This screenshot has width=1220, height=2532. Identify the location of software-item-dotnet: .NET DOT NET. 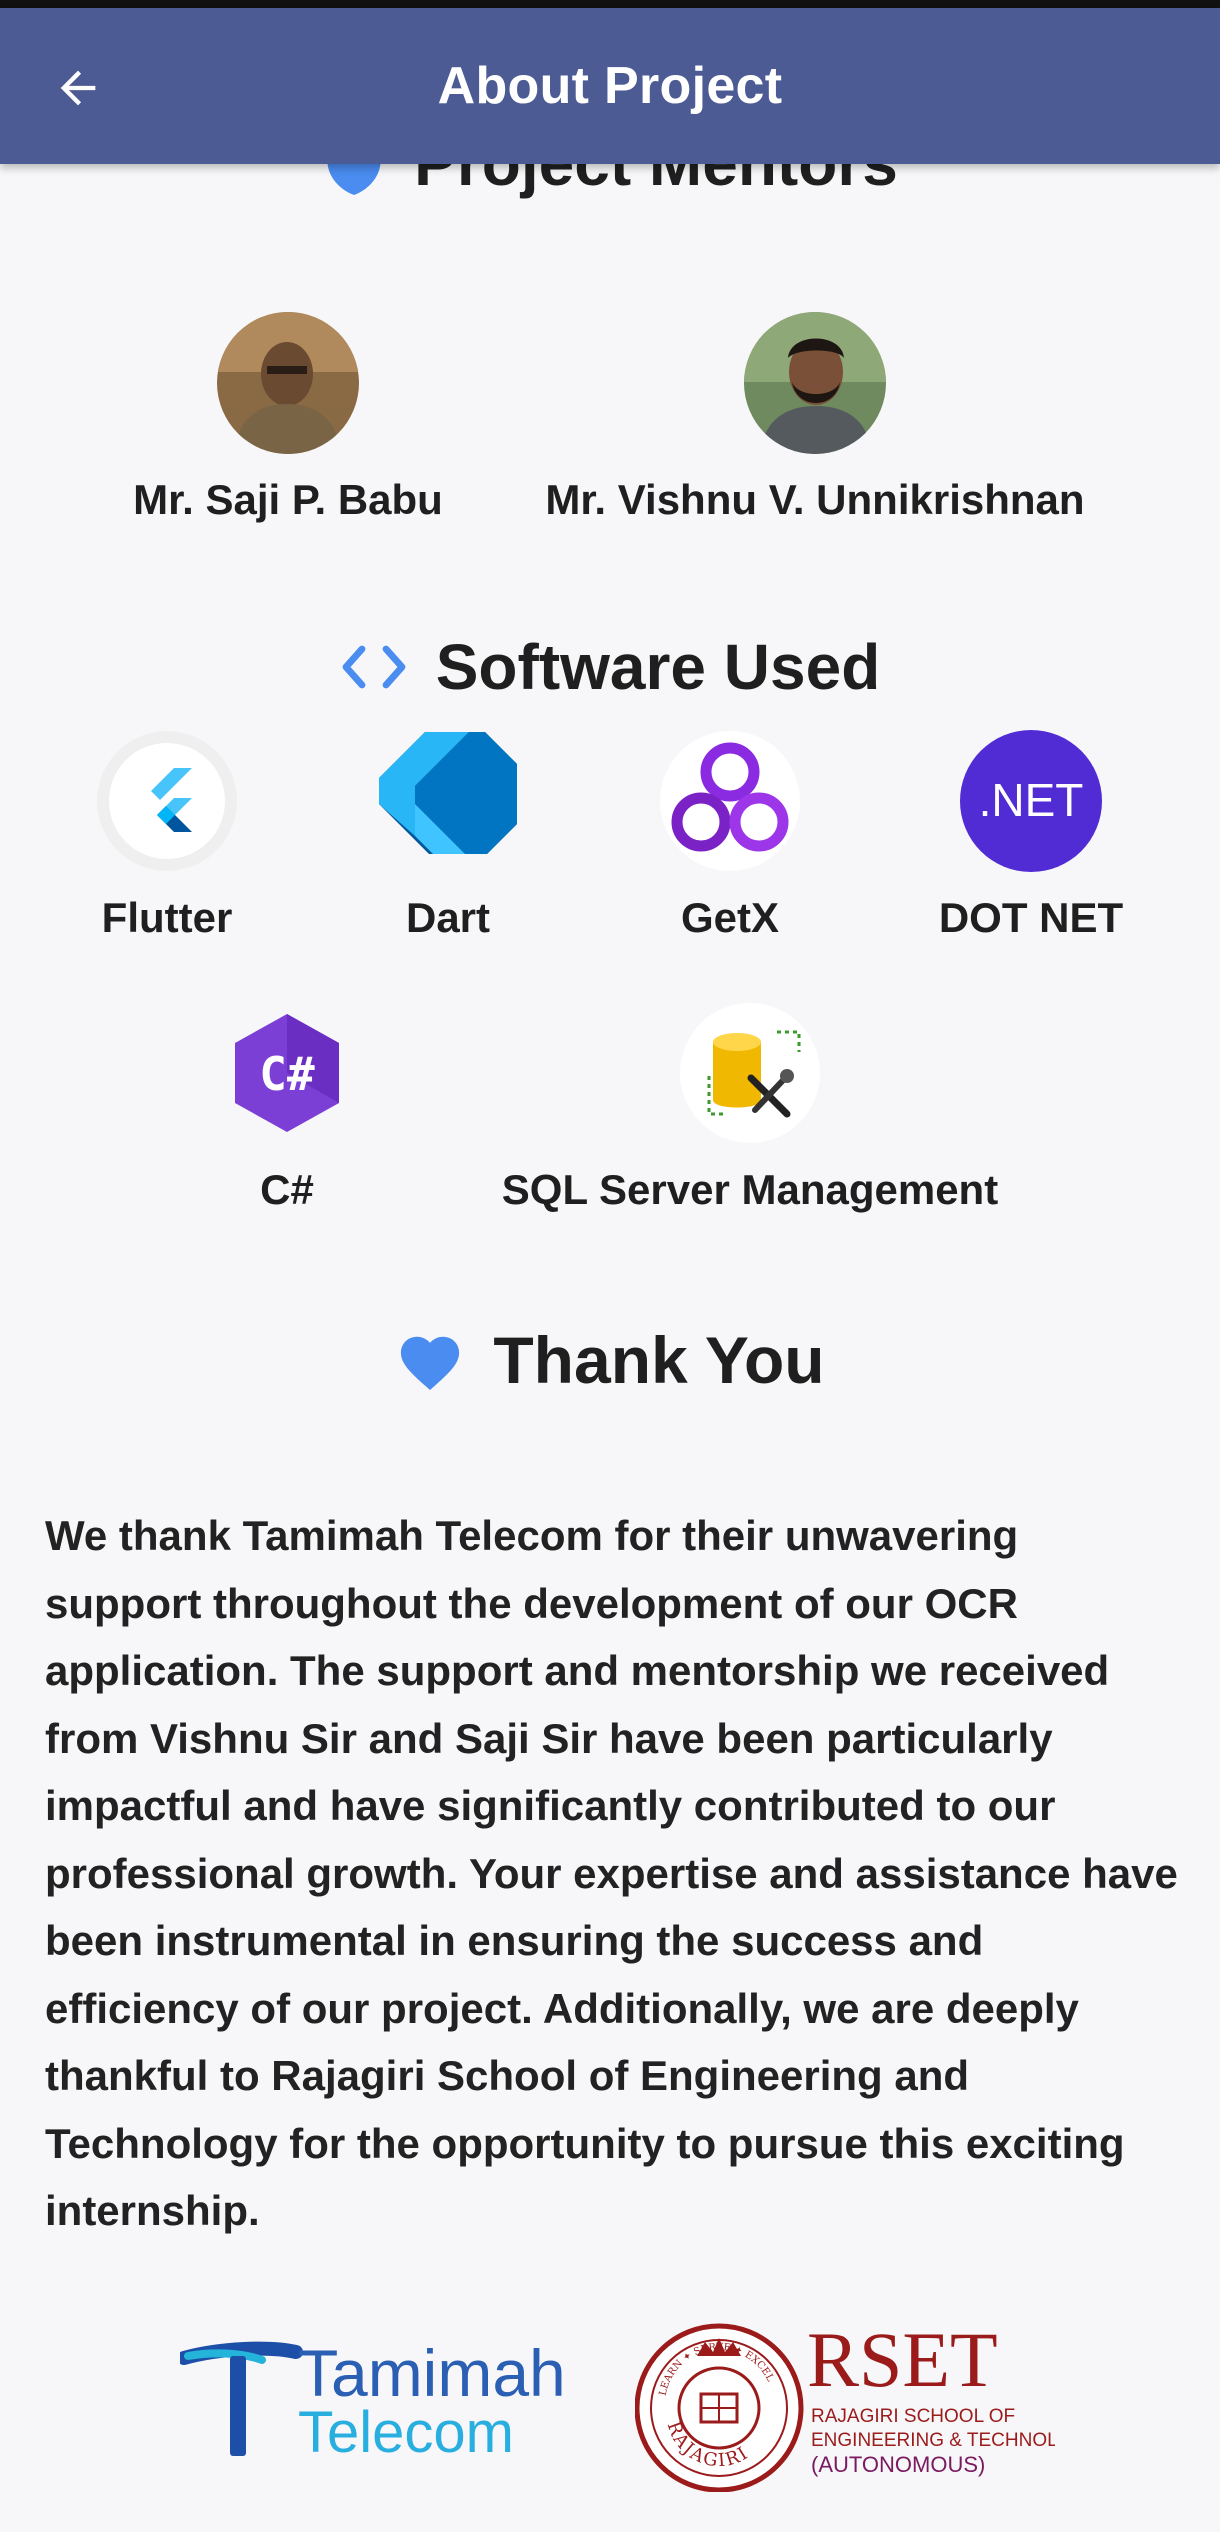
(1031, 836).